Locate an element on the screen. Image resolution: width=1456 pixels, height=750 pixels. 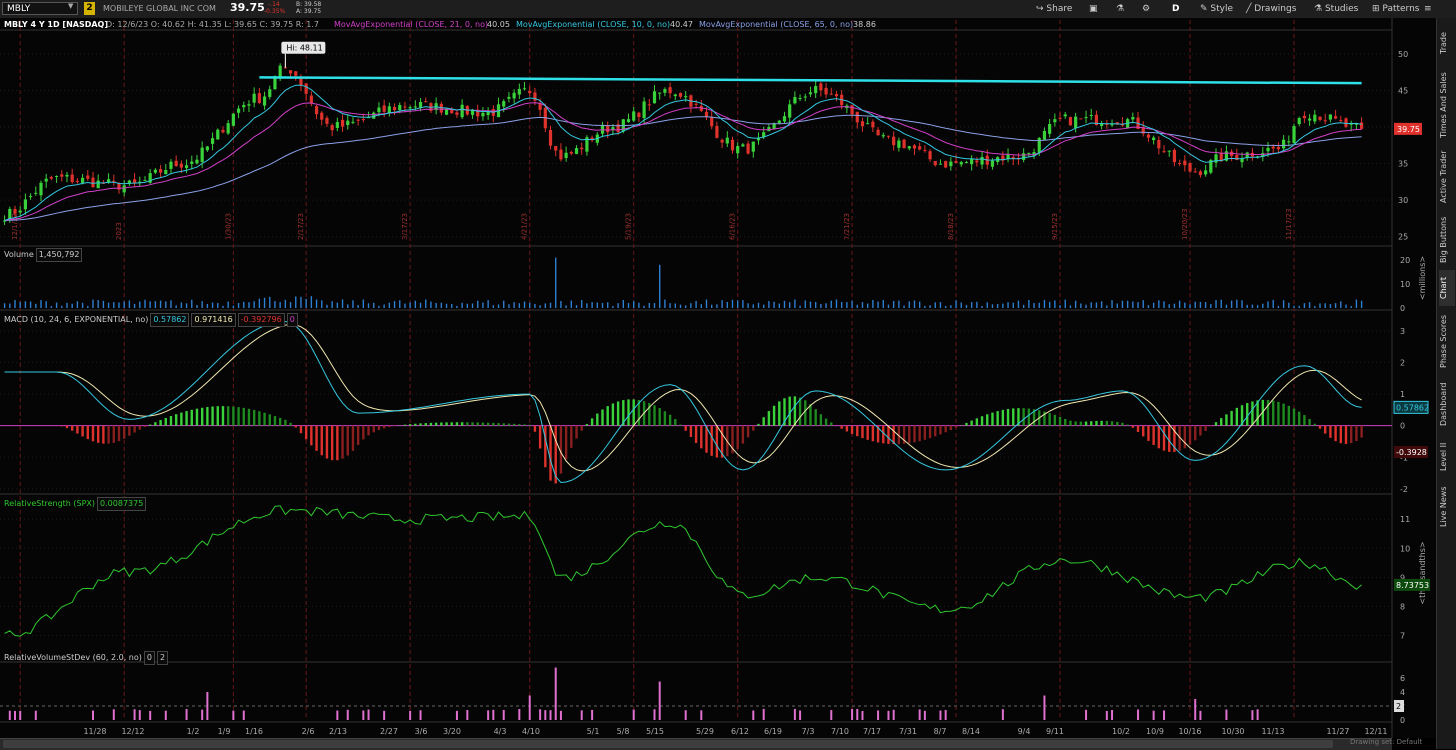
patterns-button: ⊞ Patterns is located at coordinates (1396, 9).